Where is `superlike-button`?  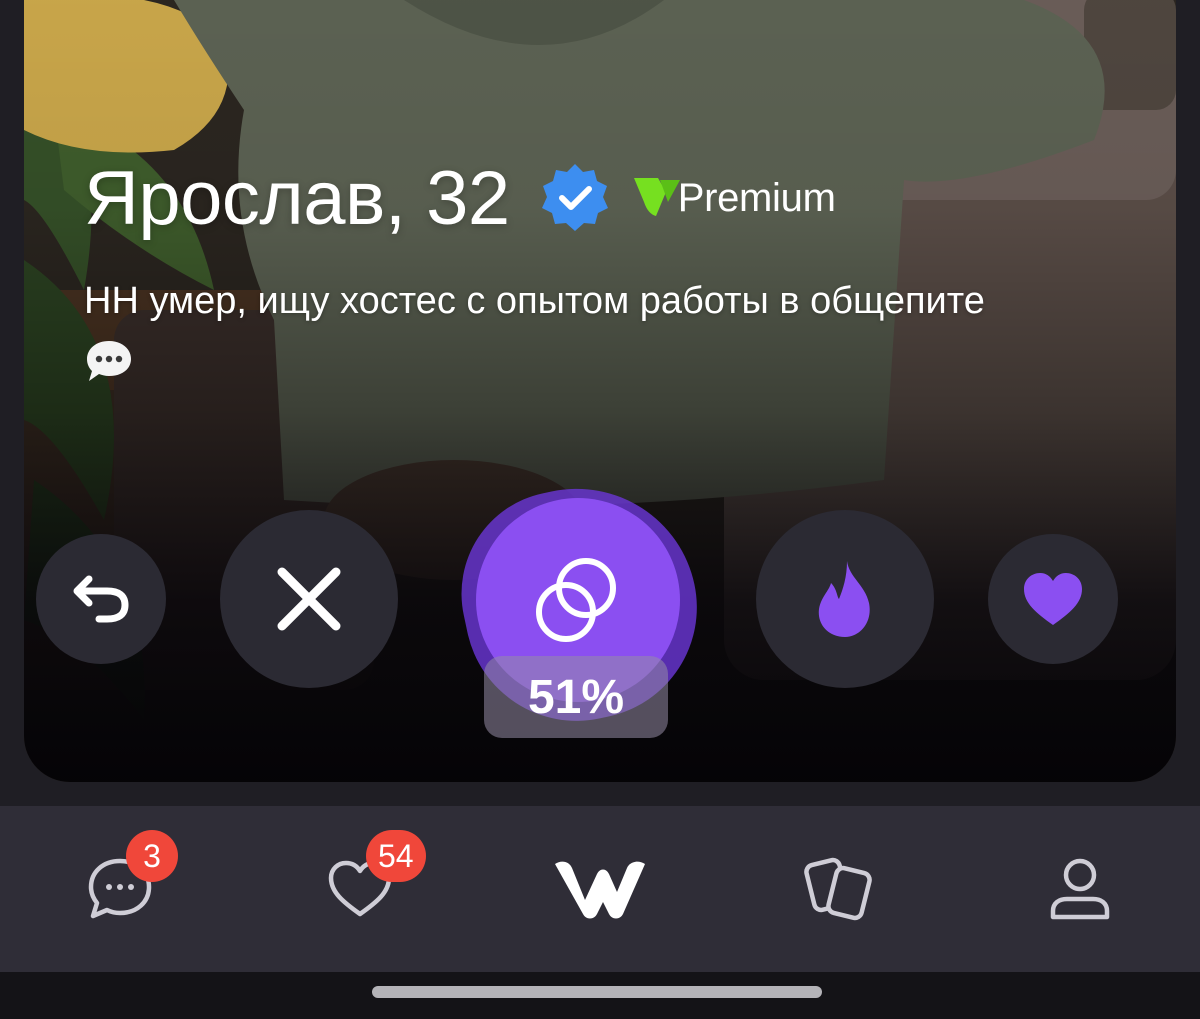
superlike-button is located at coordinates (845, 599).